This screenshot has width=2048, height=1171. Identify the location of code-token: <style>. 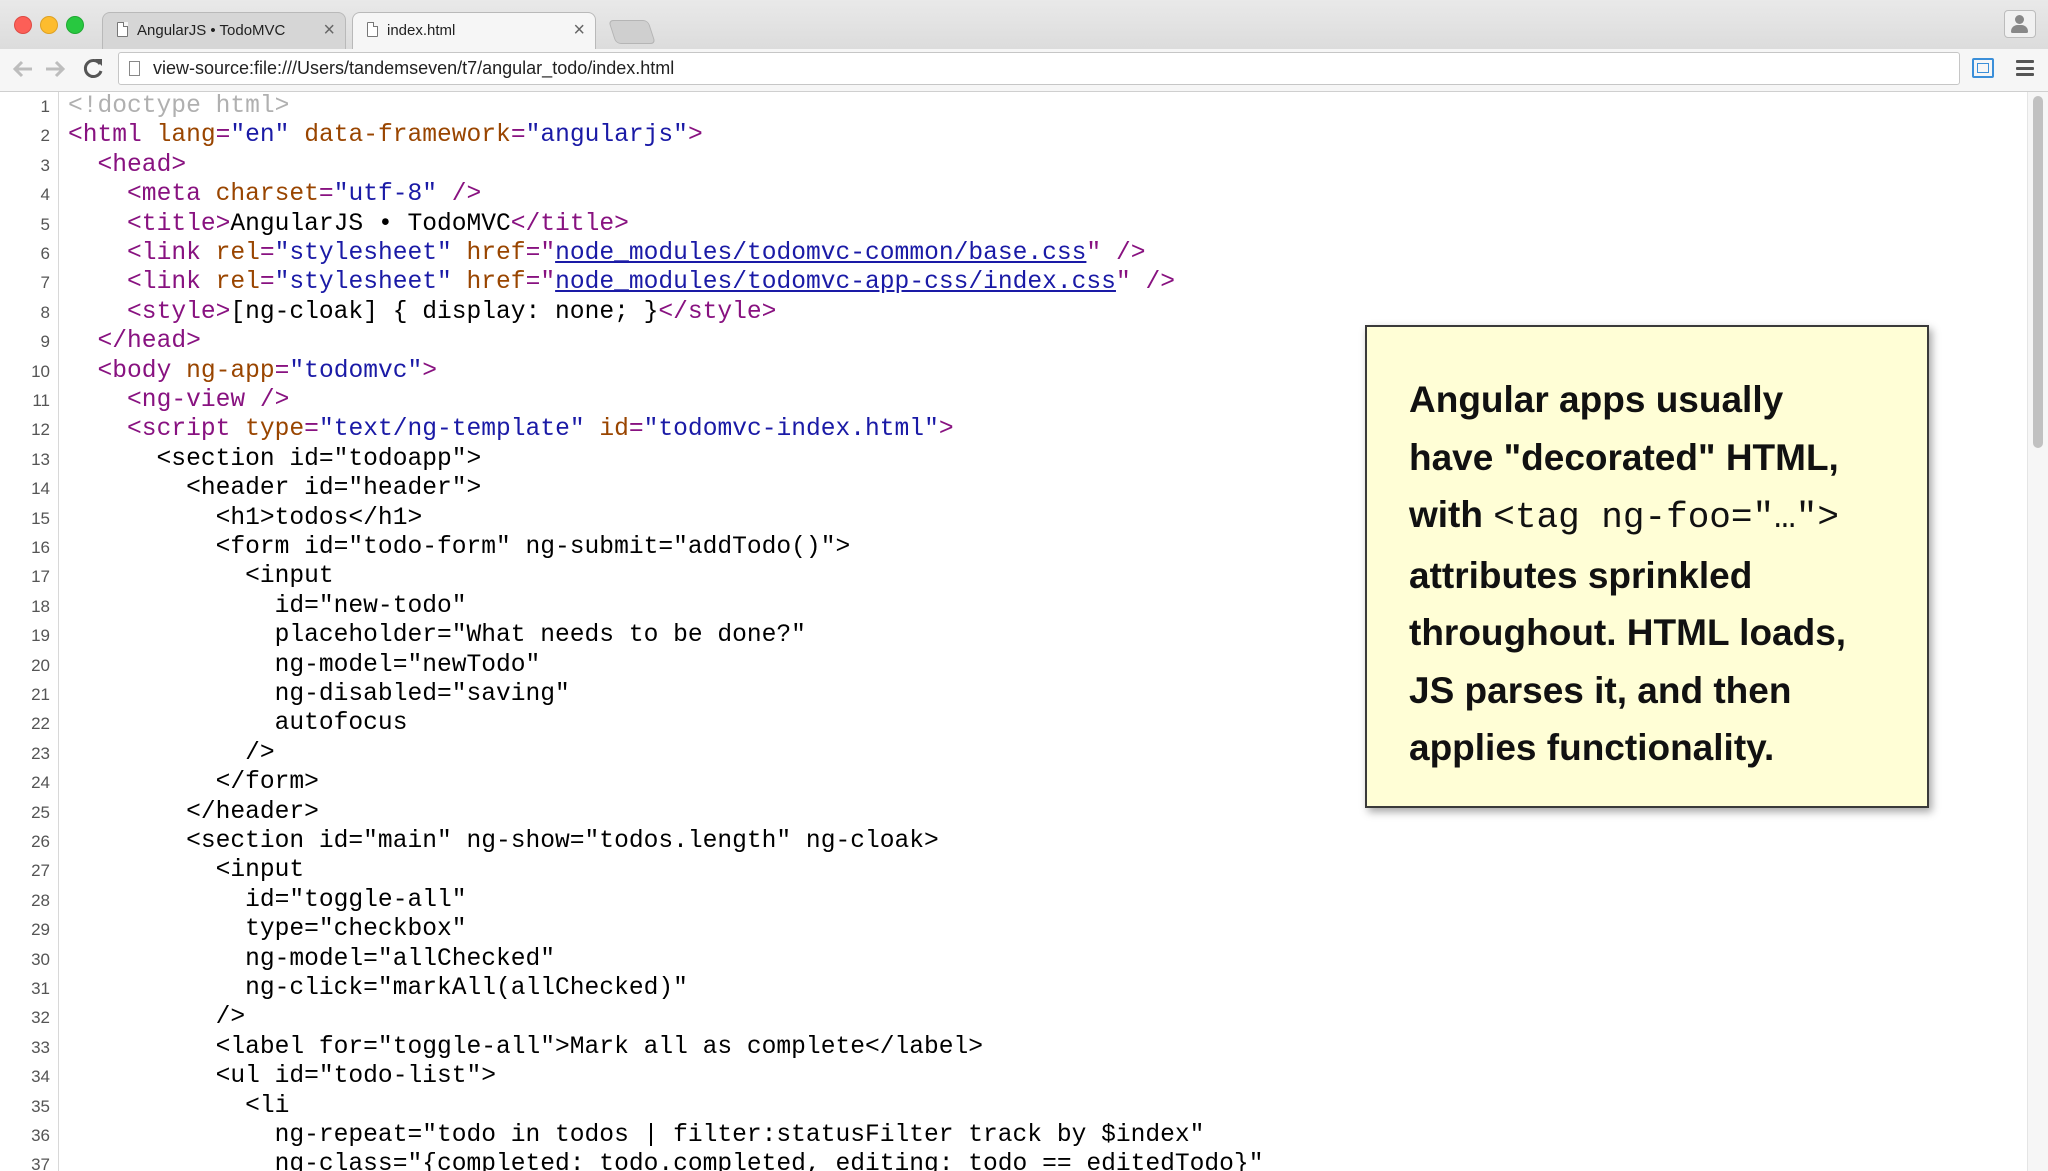
(179, 312).